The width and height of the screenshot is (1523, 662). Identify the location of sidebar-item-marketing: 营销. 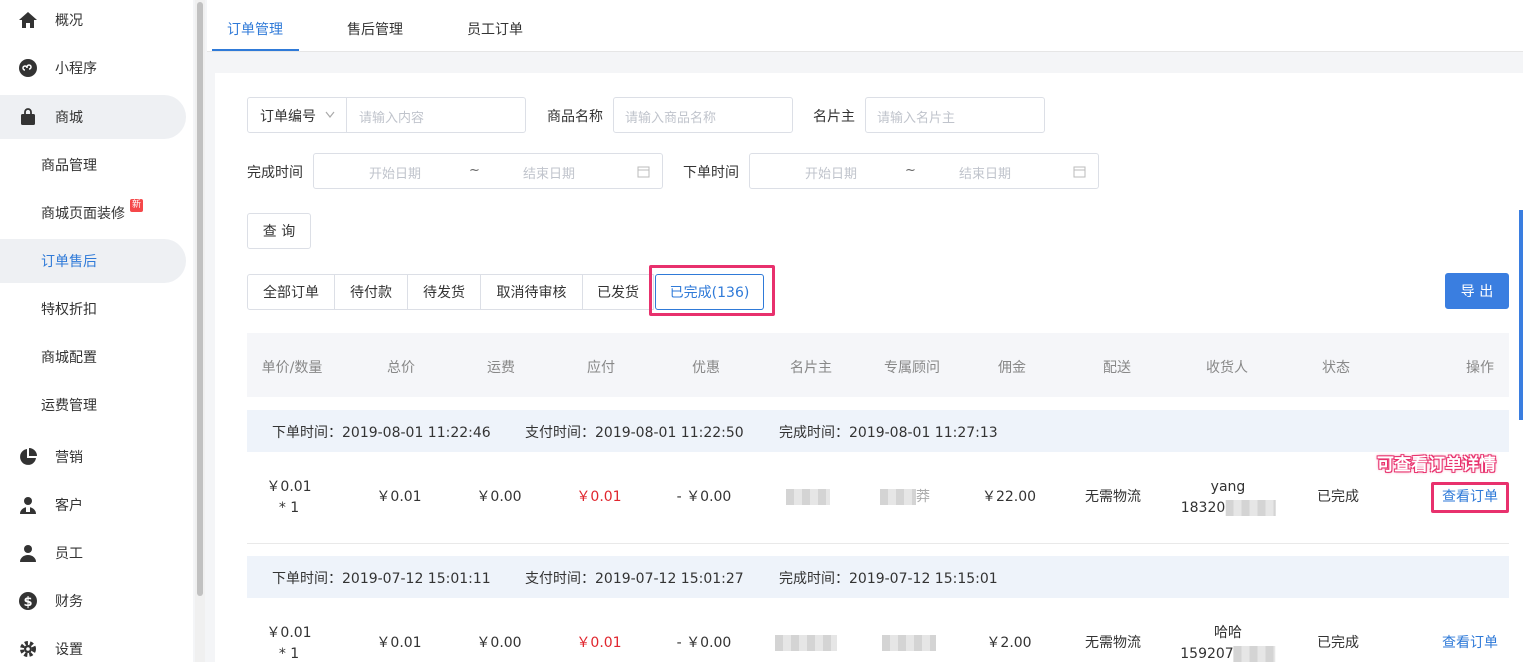
(93, 457).